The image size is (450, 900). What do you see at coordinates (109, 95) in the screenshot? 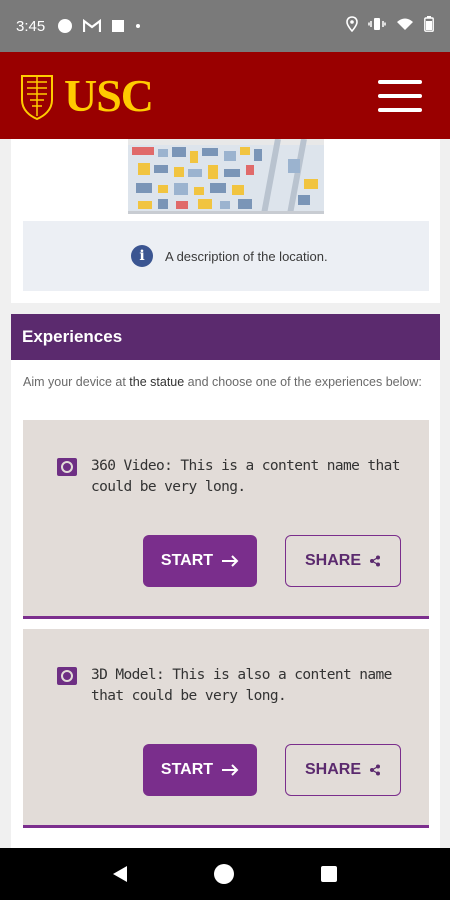
I see `logo-wordmark: USC` at bounding box center [109, 95].